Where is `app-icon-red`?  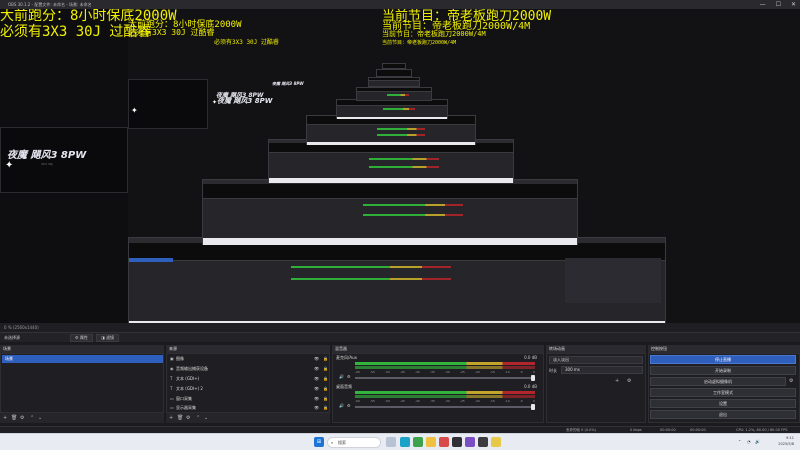
app-icon-red is located at coordinates (444, 442).